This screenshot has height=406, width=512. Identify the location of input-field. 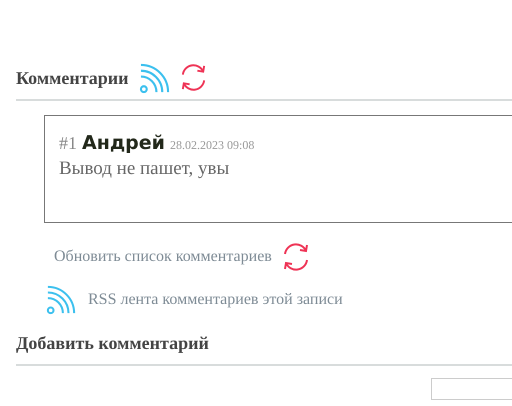
(471, 389).